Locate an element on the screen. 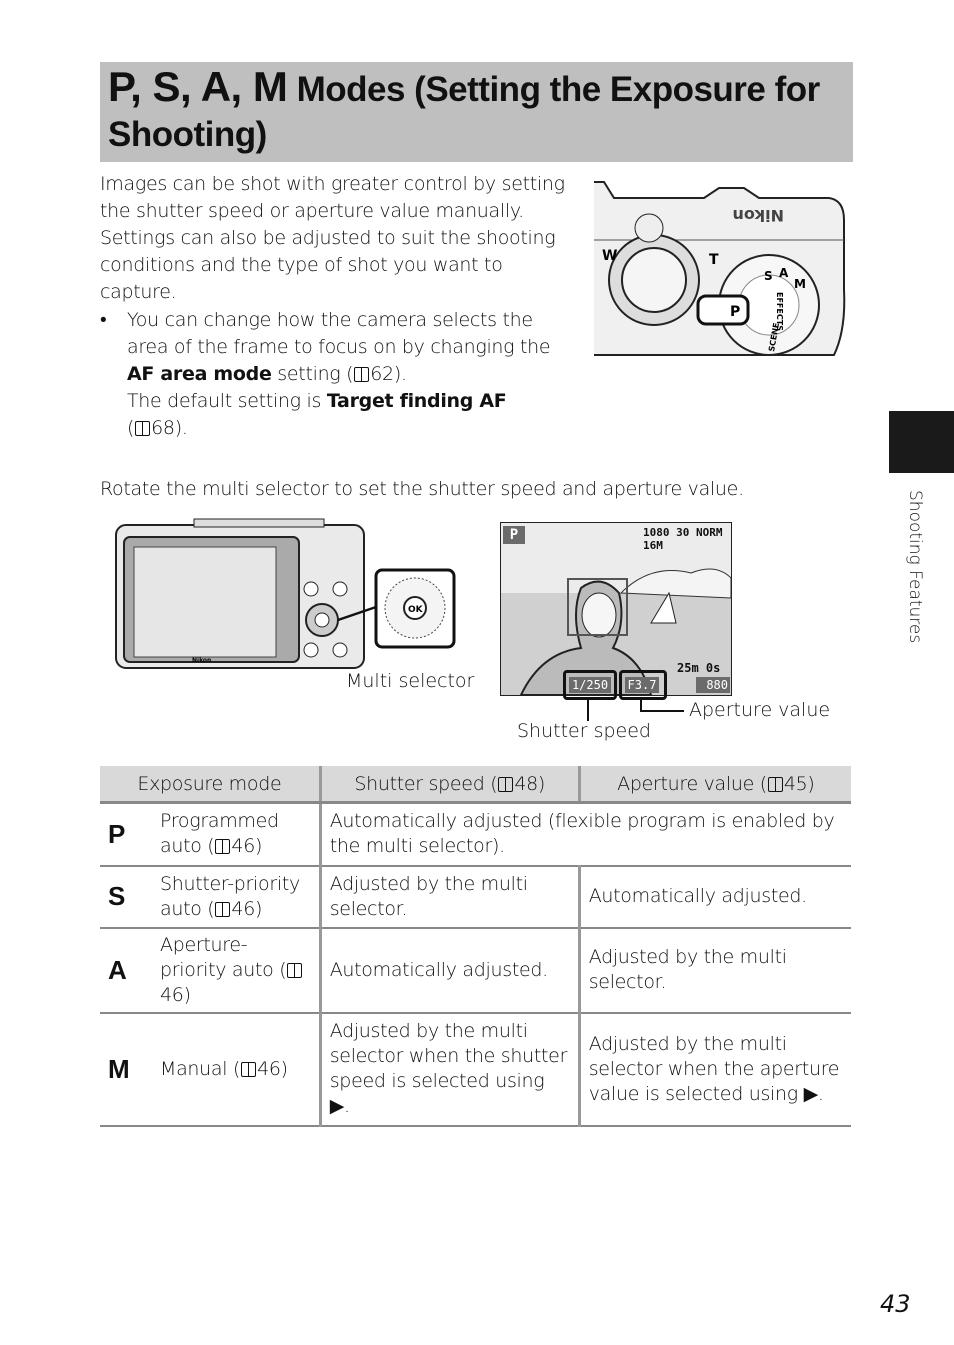 Image resolution: width=954 pixels, height=1345 pixels. bullet-text: The default setting is is located at coordinates (227, 401).